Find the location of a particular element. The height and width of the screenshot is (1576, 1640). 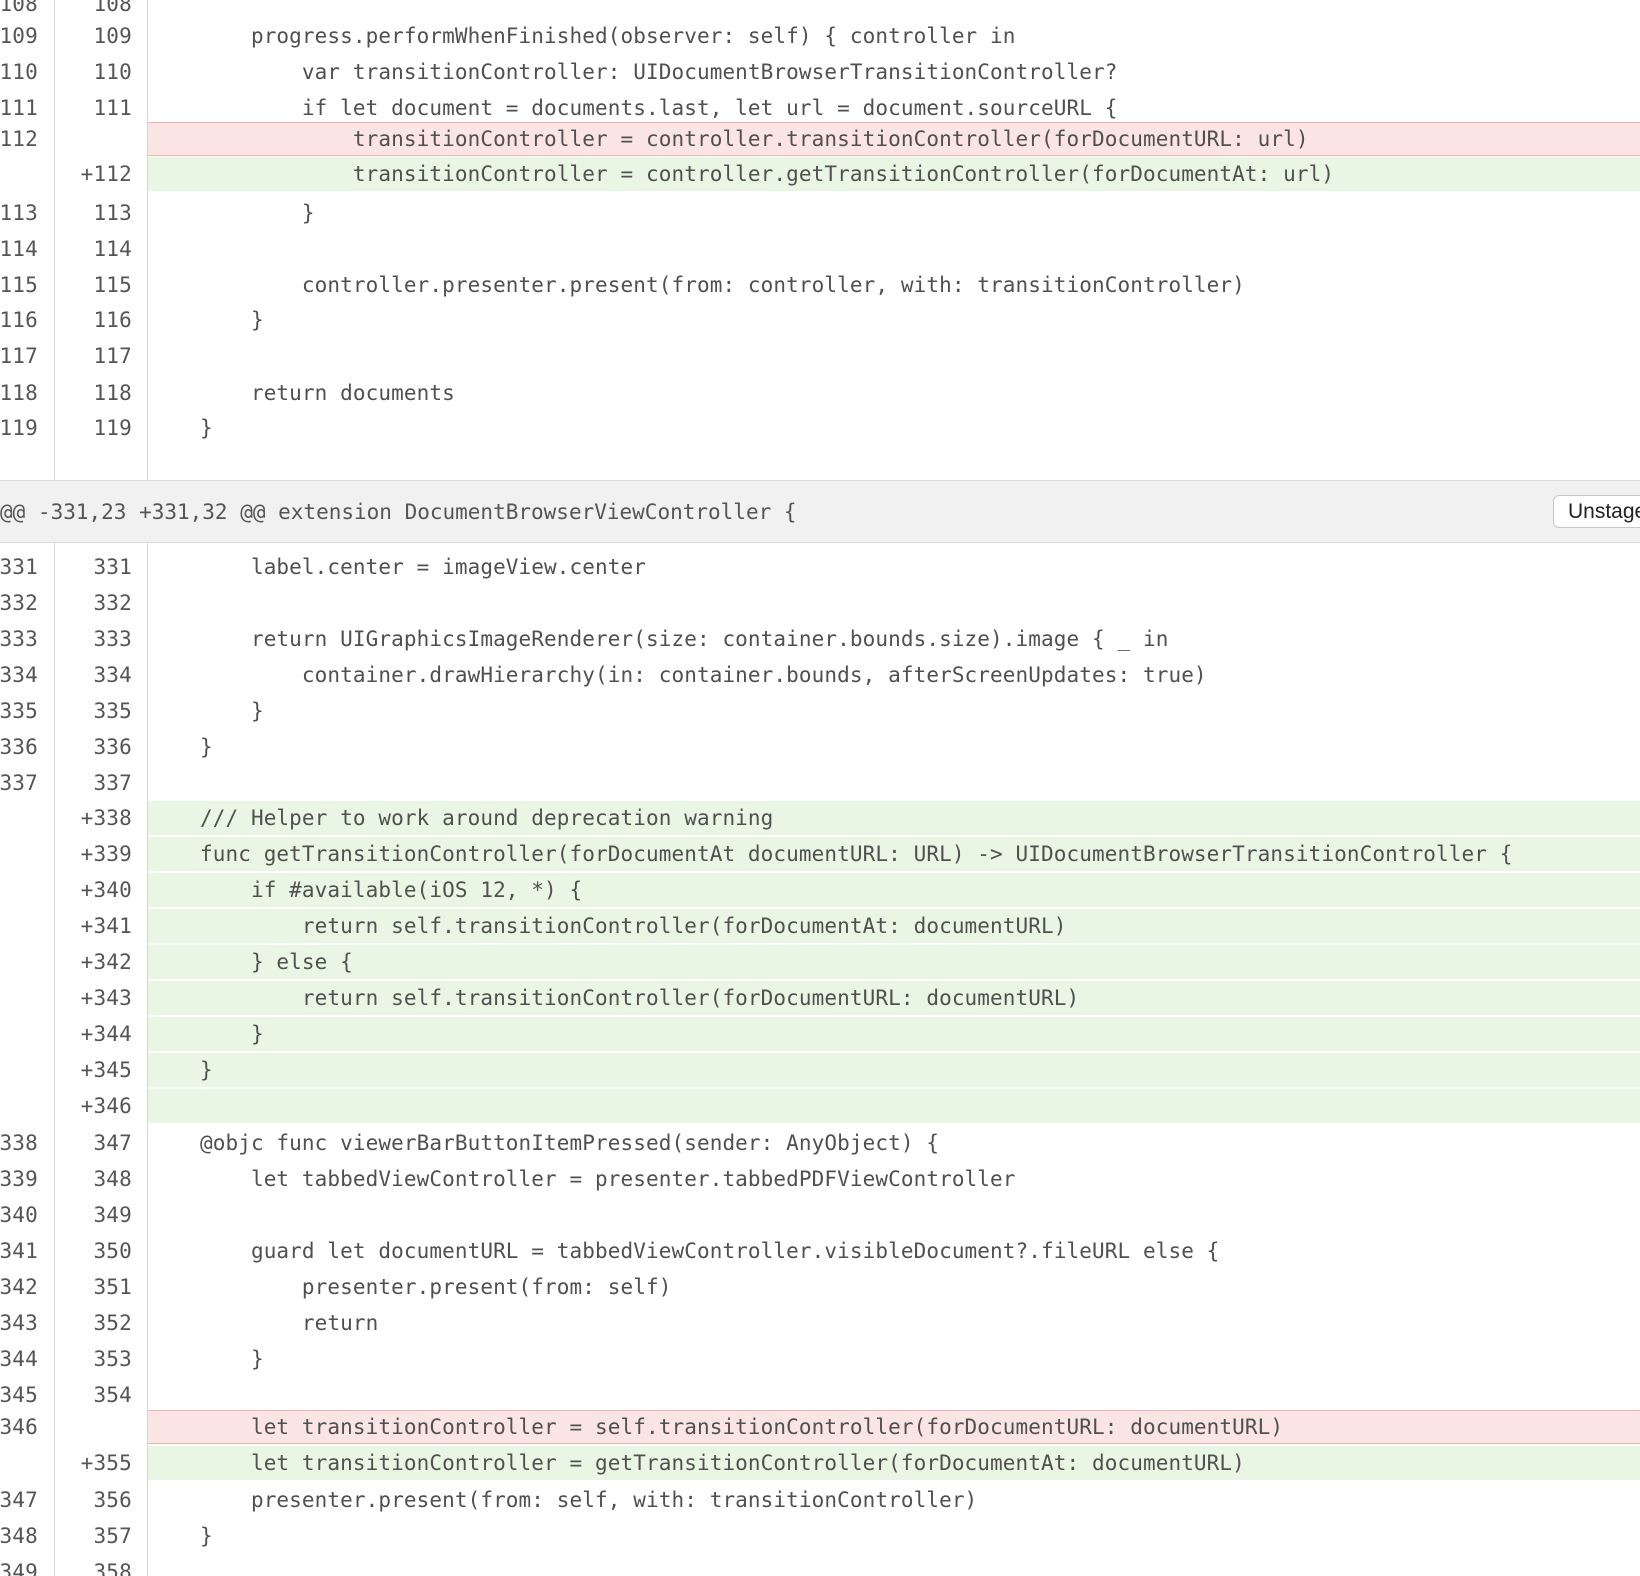

new-line-number: +341 is located at coordinates (106, 926).